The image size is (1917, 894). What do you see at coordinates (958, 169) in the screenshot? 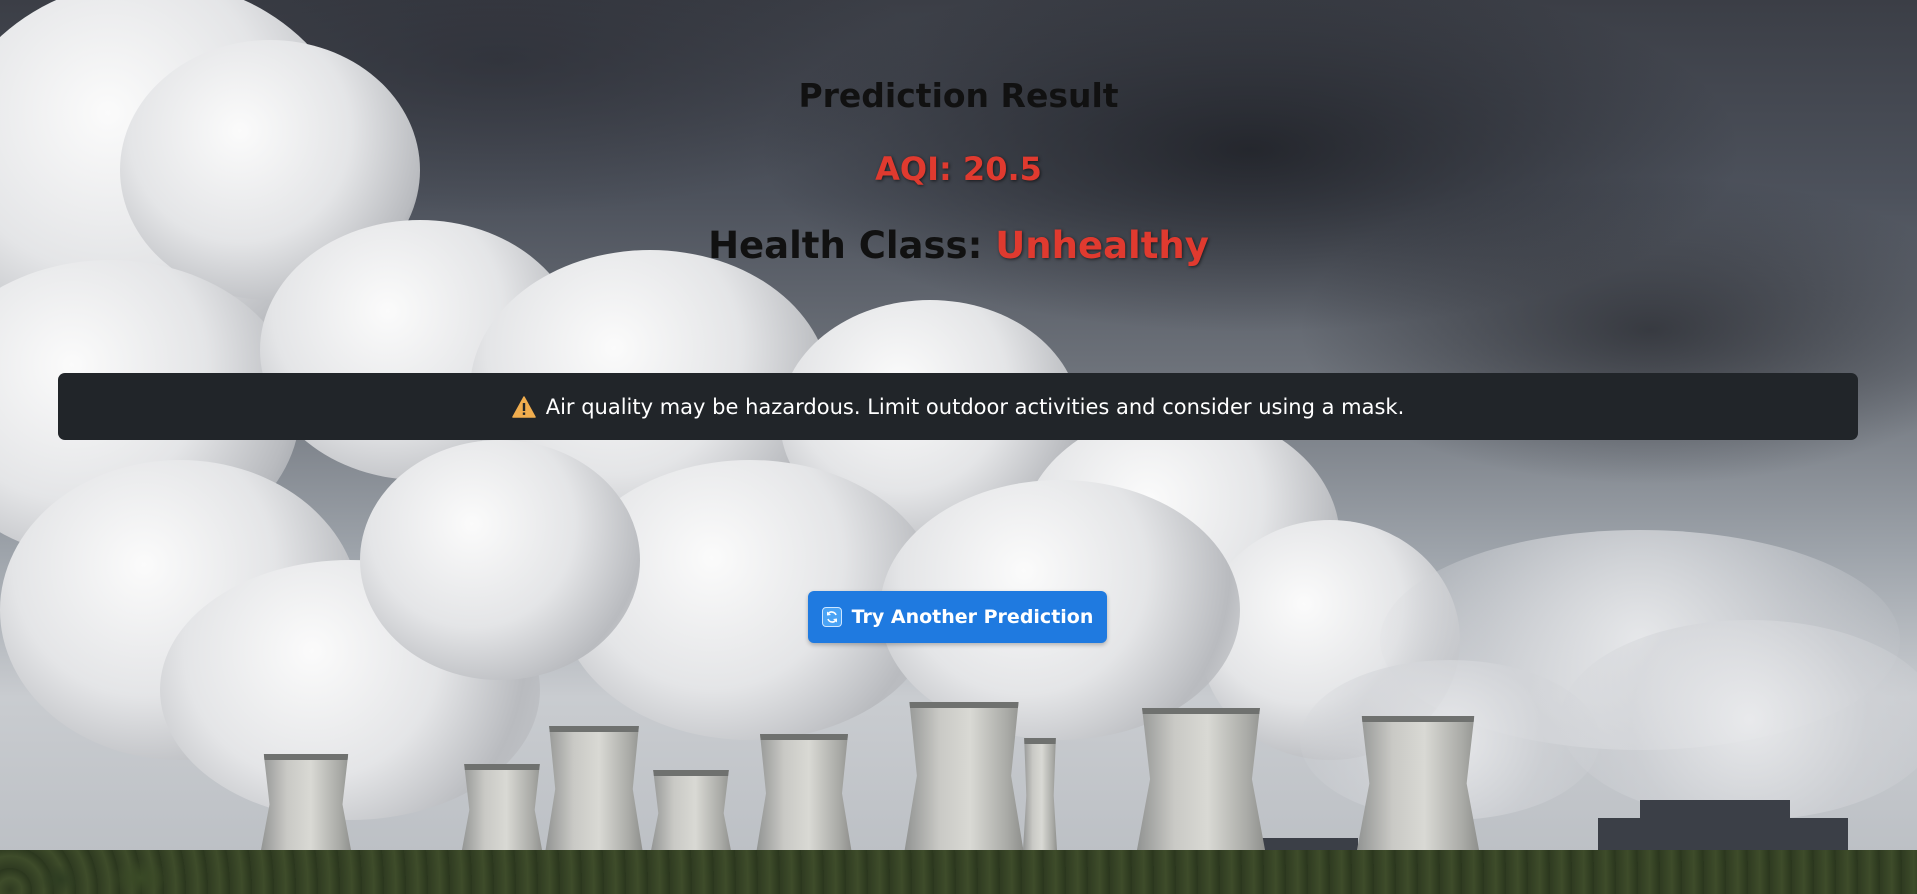
I see `aqi-value: AQI: 20.5` at bounding box center [958, 169].